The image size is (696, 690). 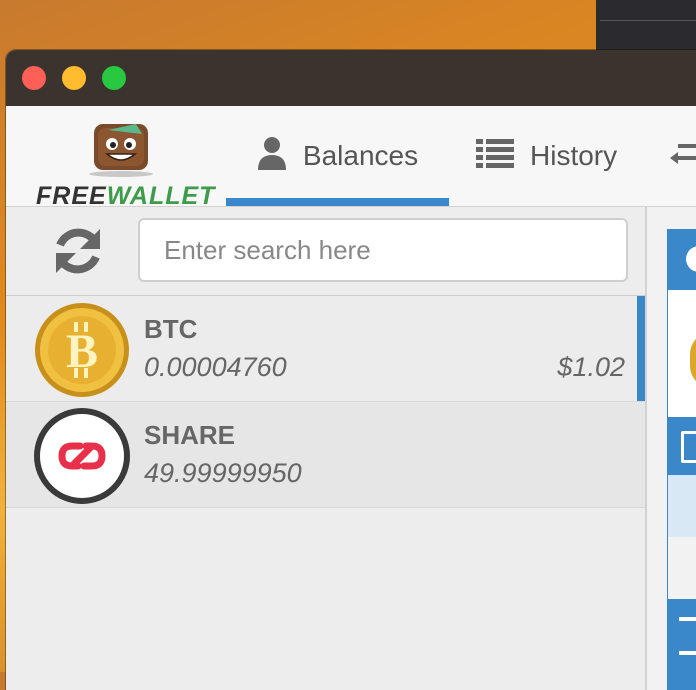 I want to click on top-navigation: FREEWALLET Balances History, so click(x=351, y=158).